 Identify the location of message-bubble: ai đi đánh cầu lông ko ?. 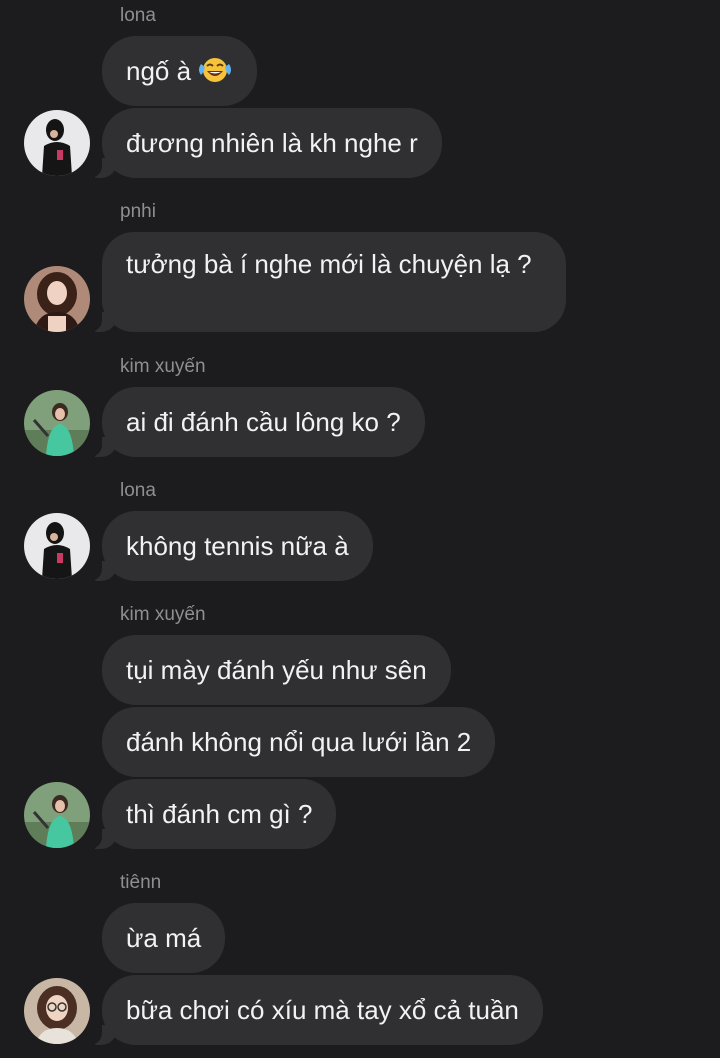
(256, 422).